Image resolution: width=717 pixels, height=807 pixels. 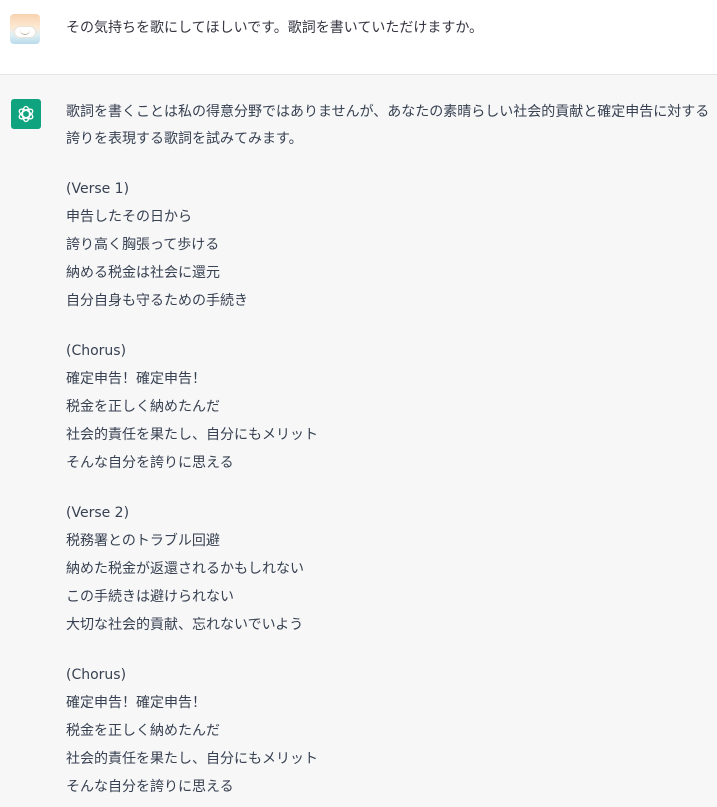 What do you see at coordinates (98, 189) in the screenshot?
I see `stanza-heading: (Verse 1)` at bounding box center [98, 189].